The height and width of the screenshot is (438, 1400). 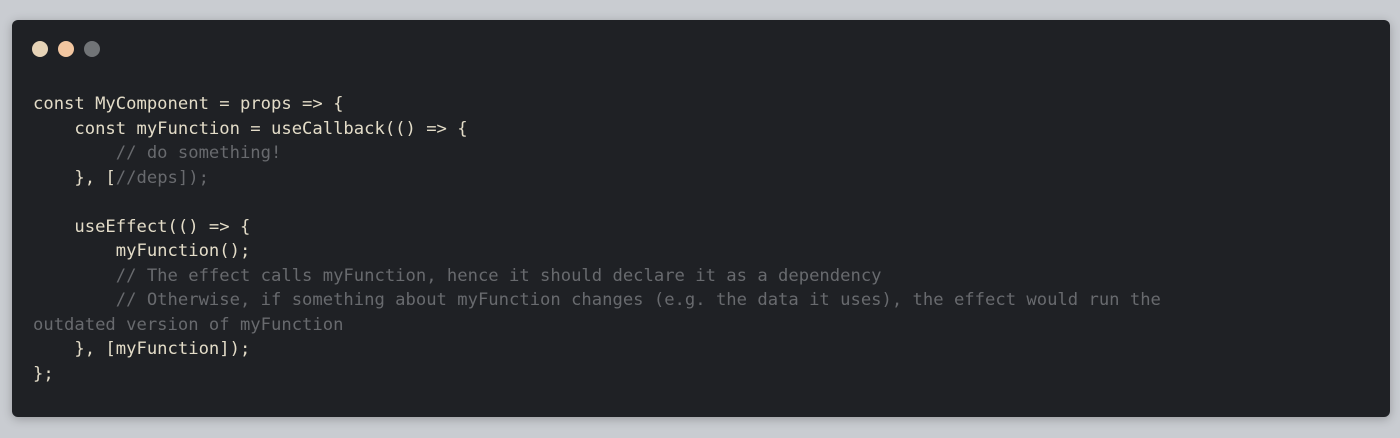 What do you see at coordinates (43, 373) in the screenshot?
I see `code-text: };` at bounding box center [43, 373].